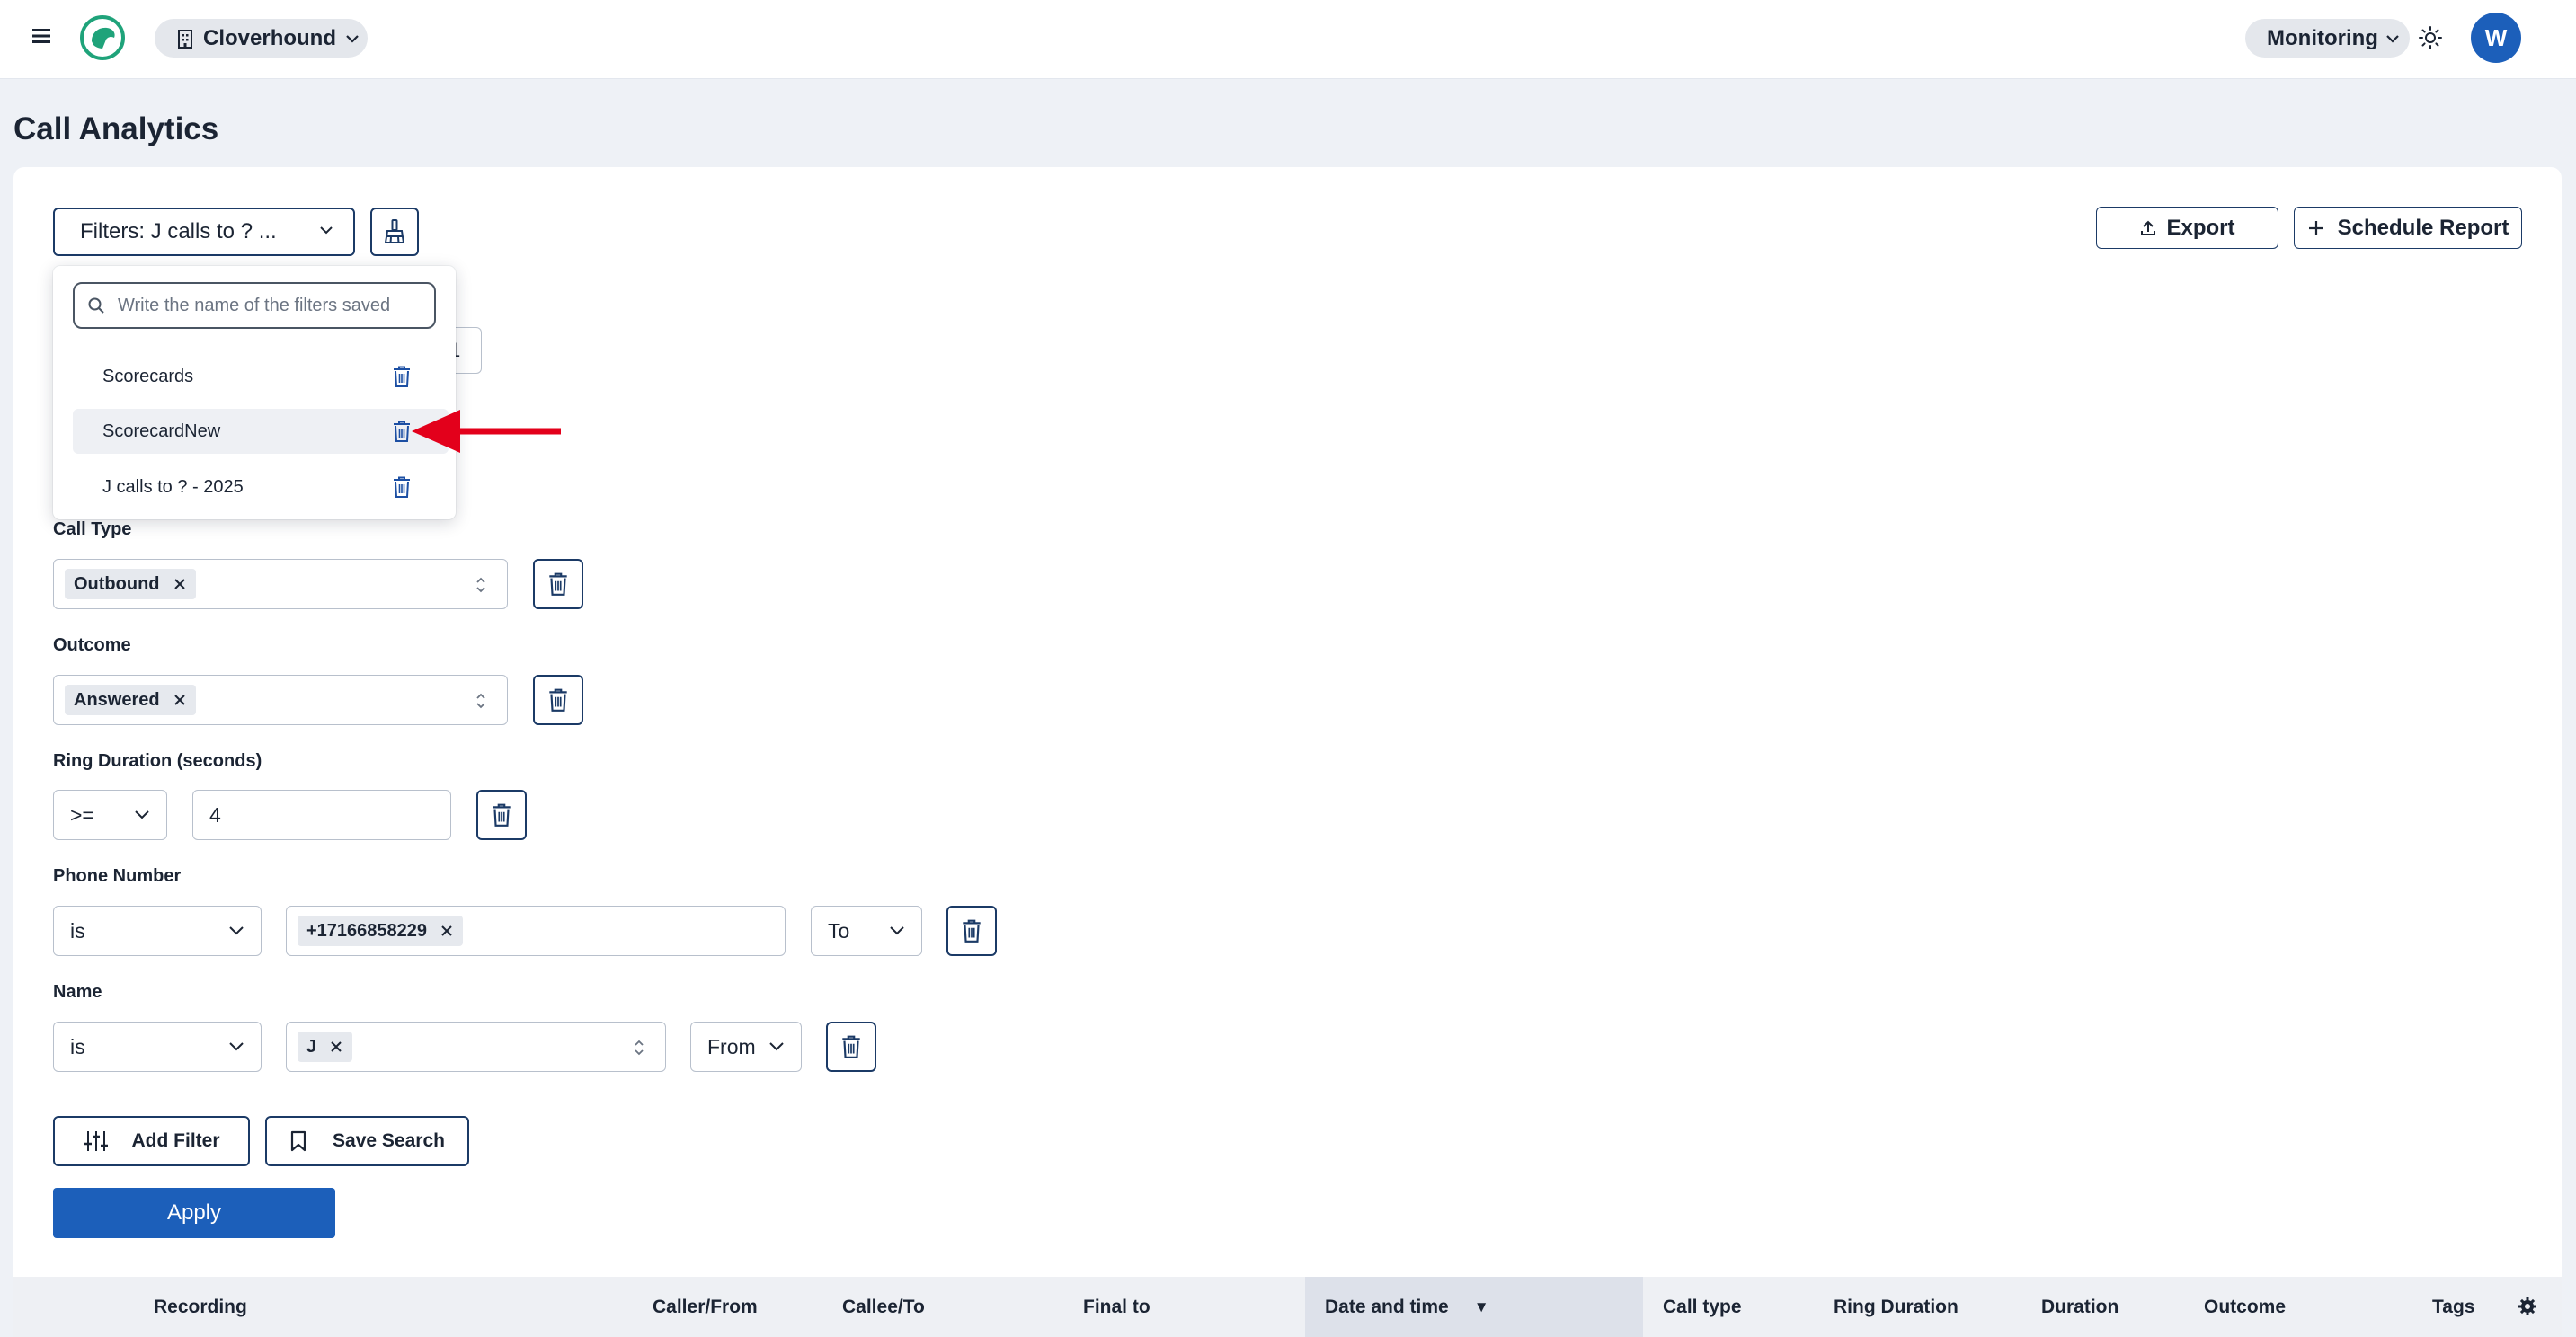 This screenshot has width=2576, height=1337. Describe the element at coordinates (389, 1140) in the screenshot. I see `save-search-label: Save Search` at that location.